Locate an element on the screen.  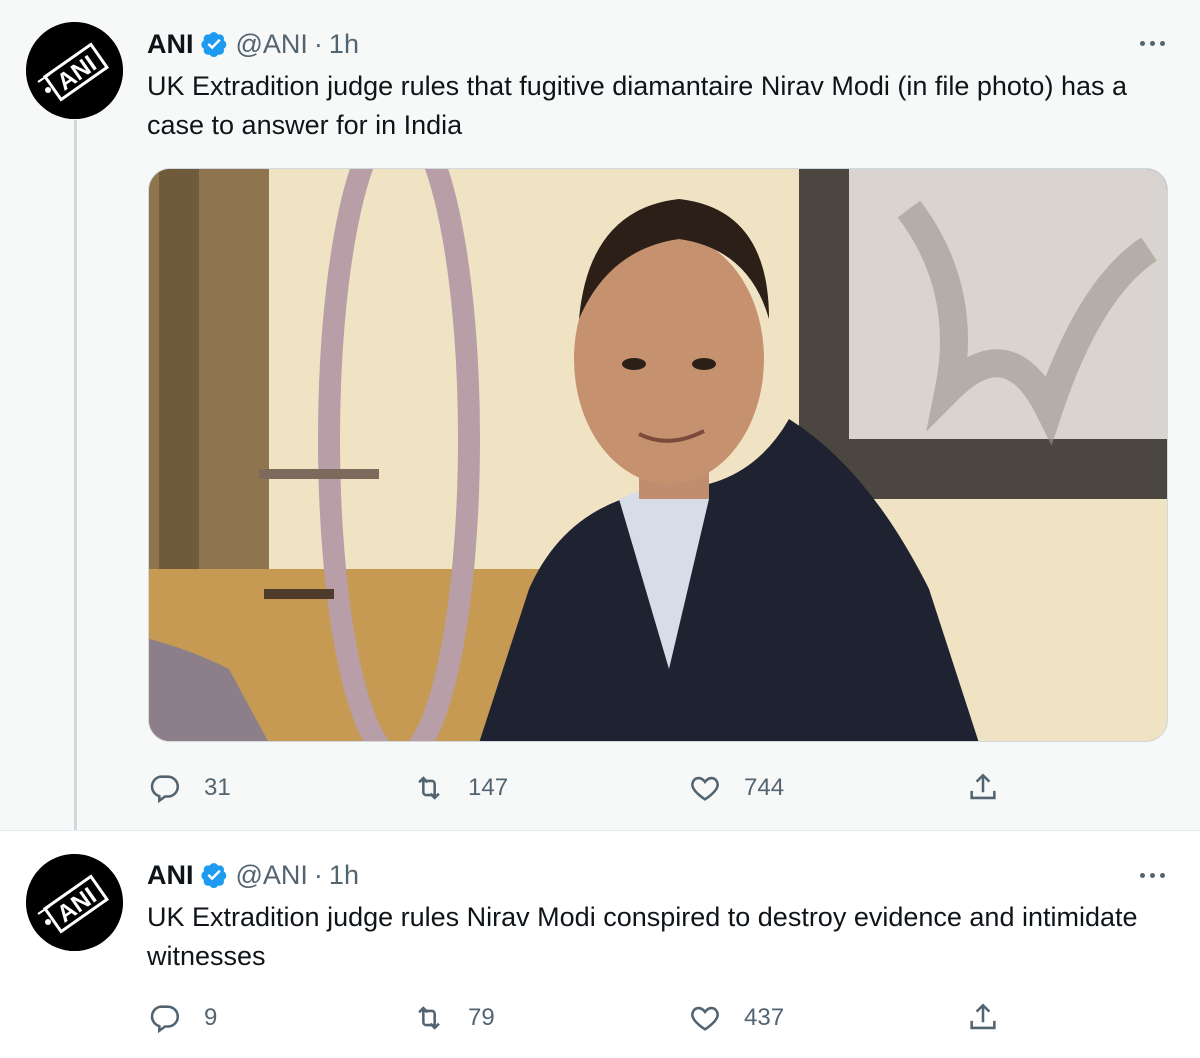
like-button: 437 is located at coordinates (736, 1018).